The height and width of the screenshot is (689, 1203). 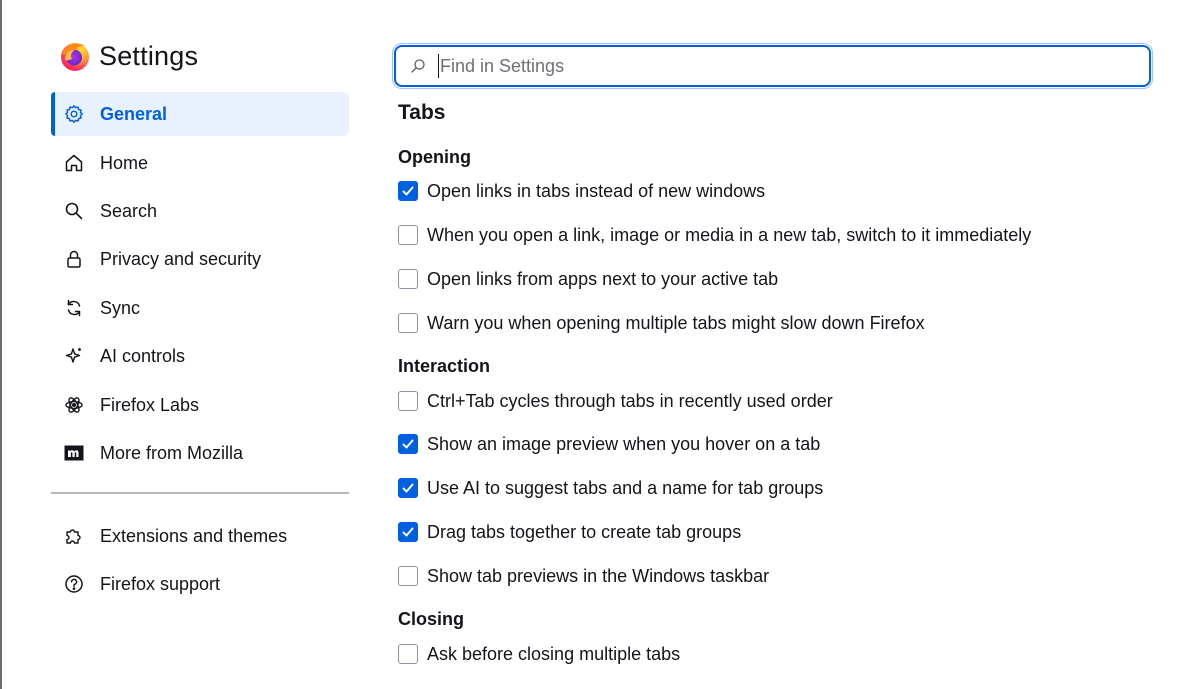 I want to click on sidebar-item-label: AI controls, so click(x=143, y=355).